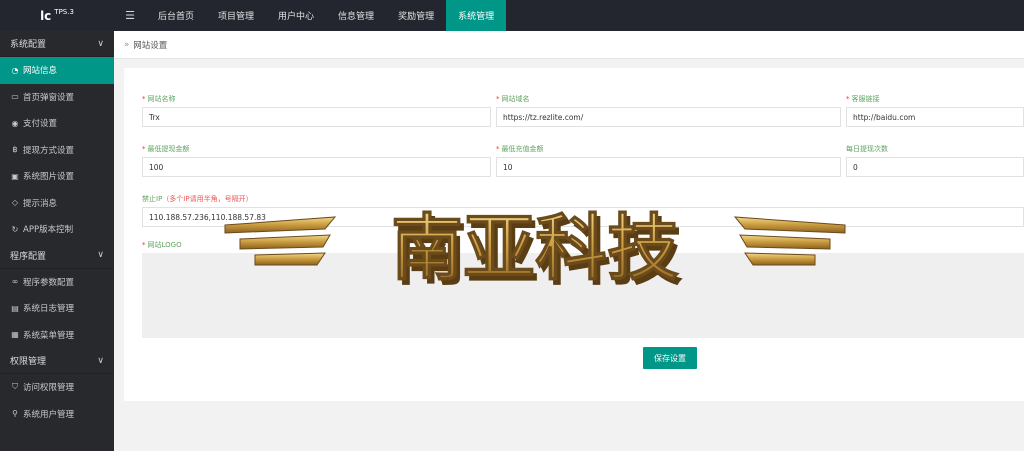  Describe the element at coordinates (236, 15) in the screenshot. I see `tab-projects: 项目管理` at that location.